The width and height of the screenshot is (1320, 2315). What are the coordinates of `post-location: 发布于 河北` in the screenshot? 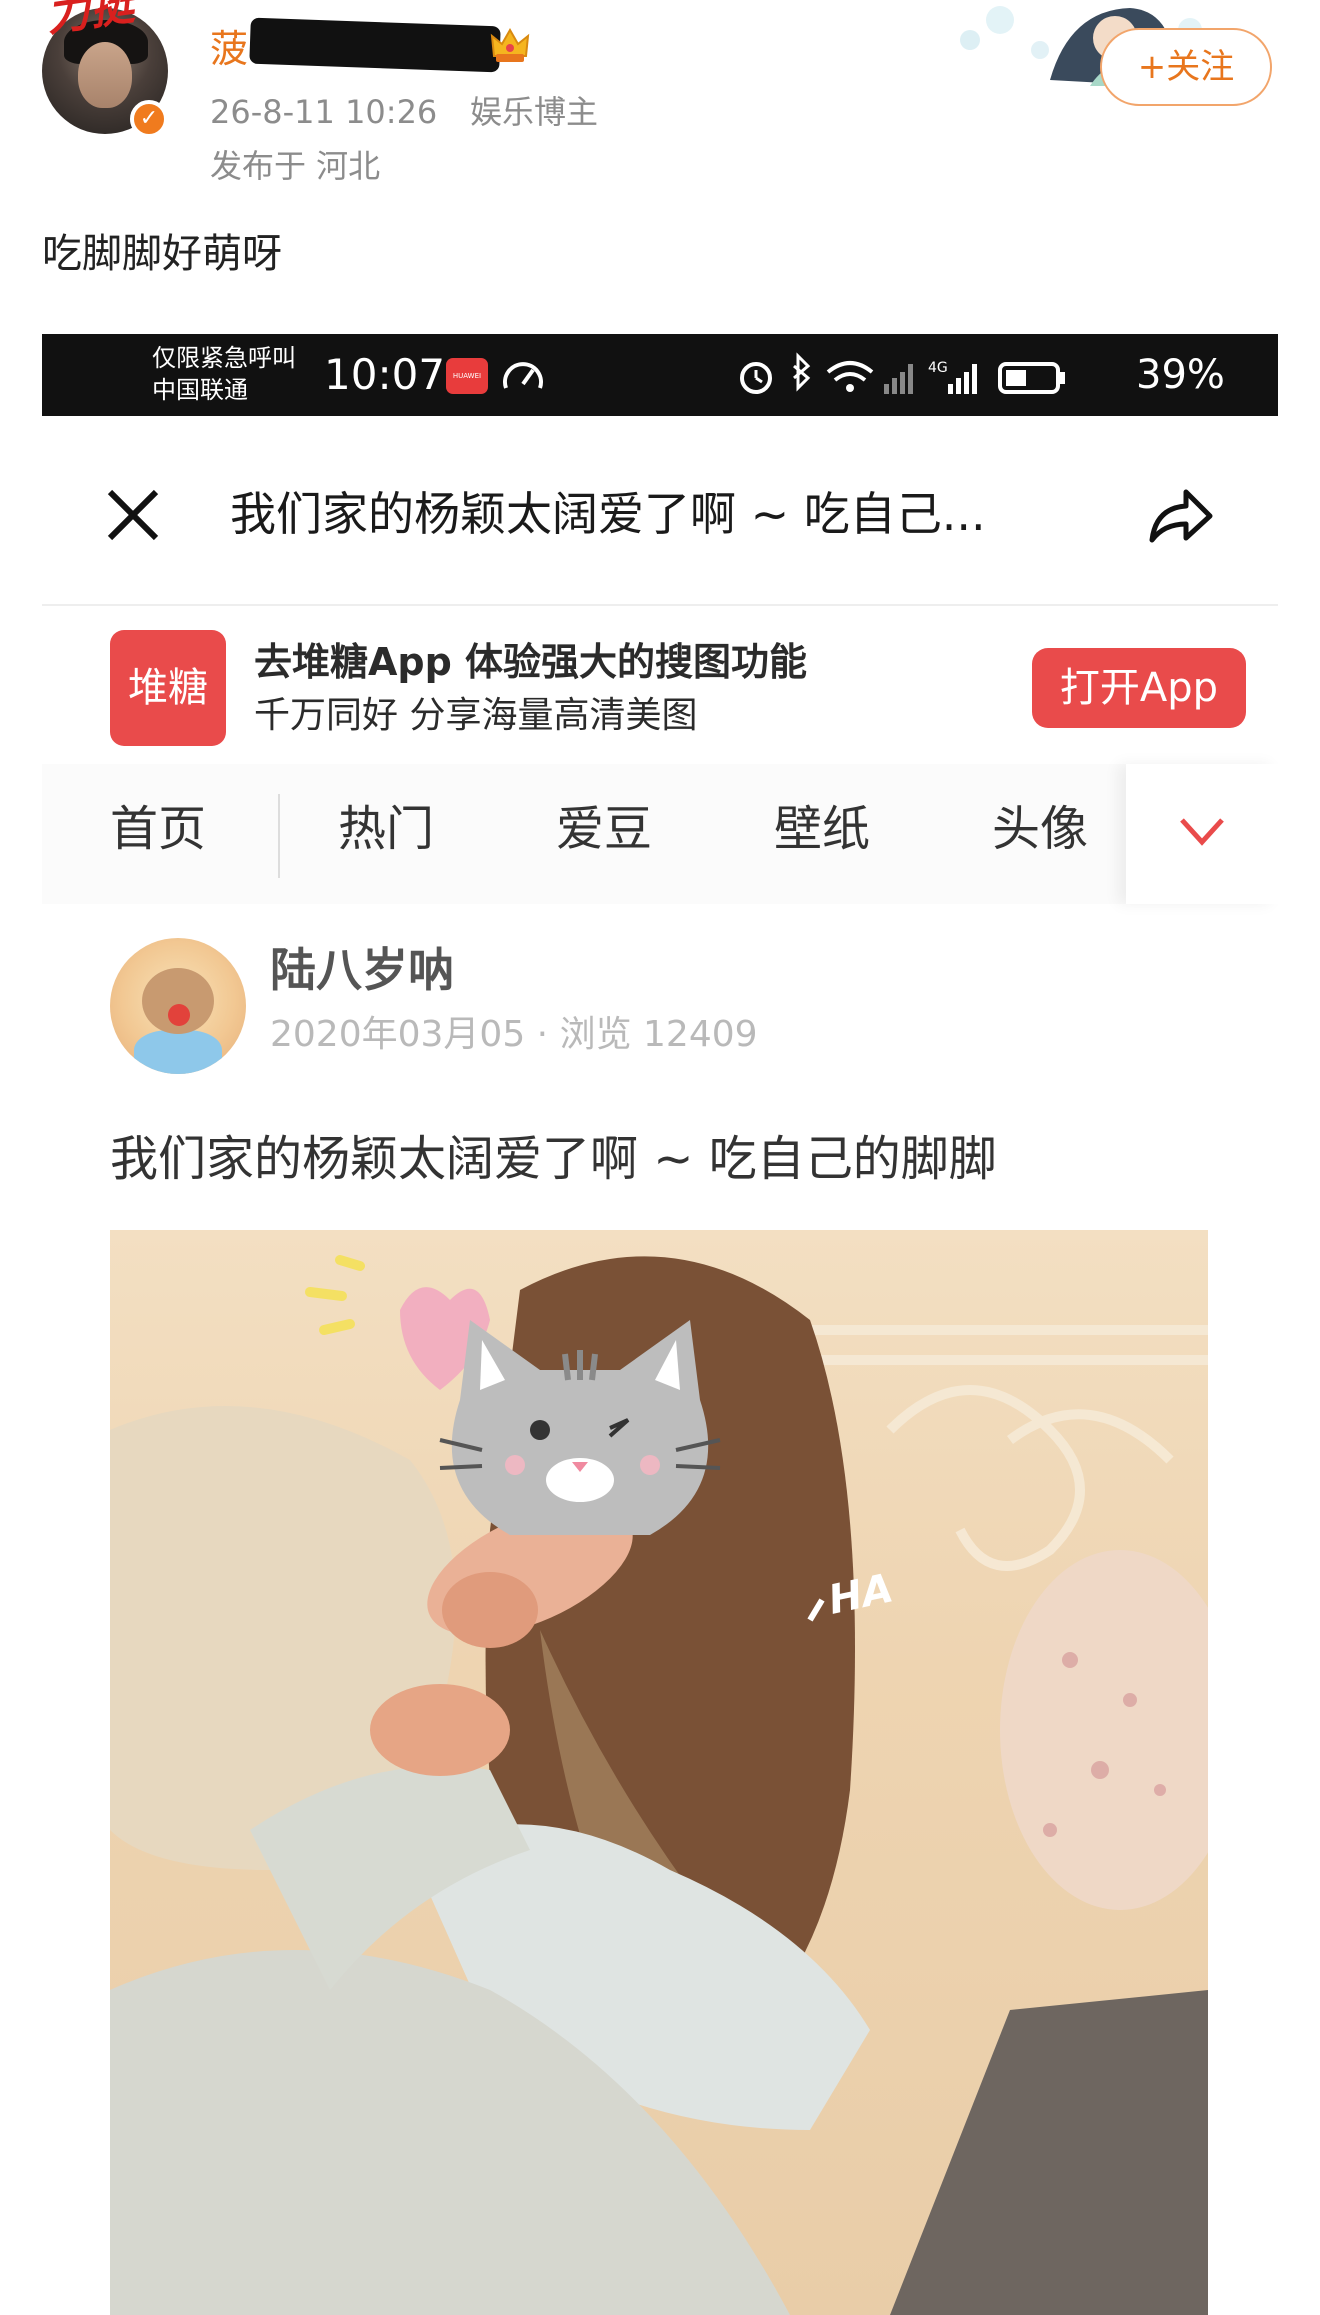 It's located at (295, 166).